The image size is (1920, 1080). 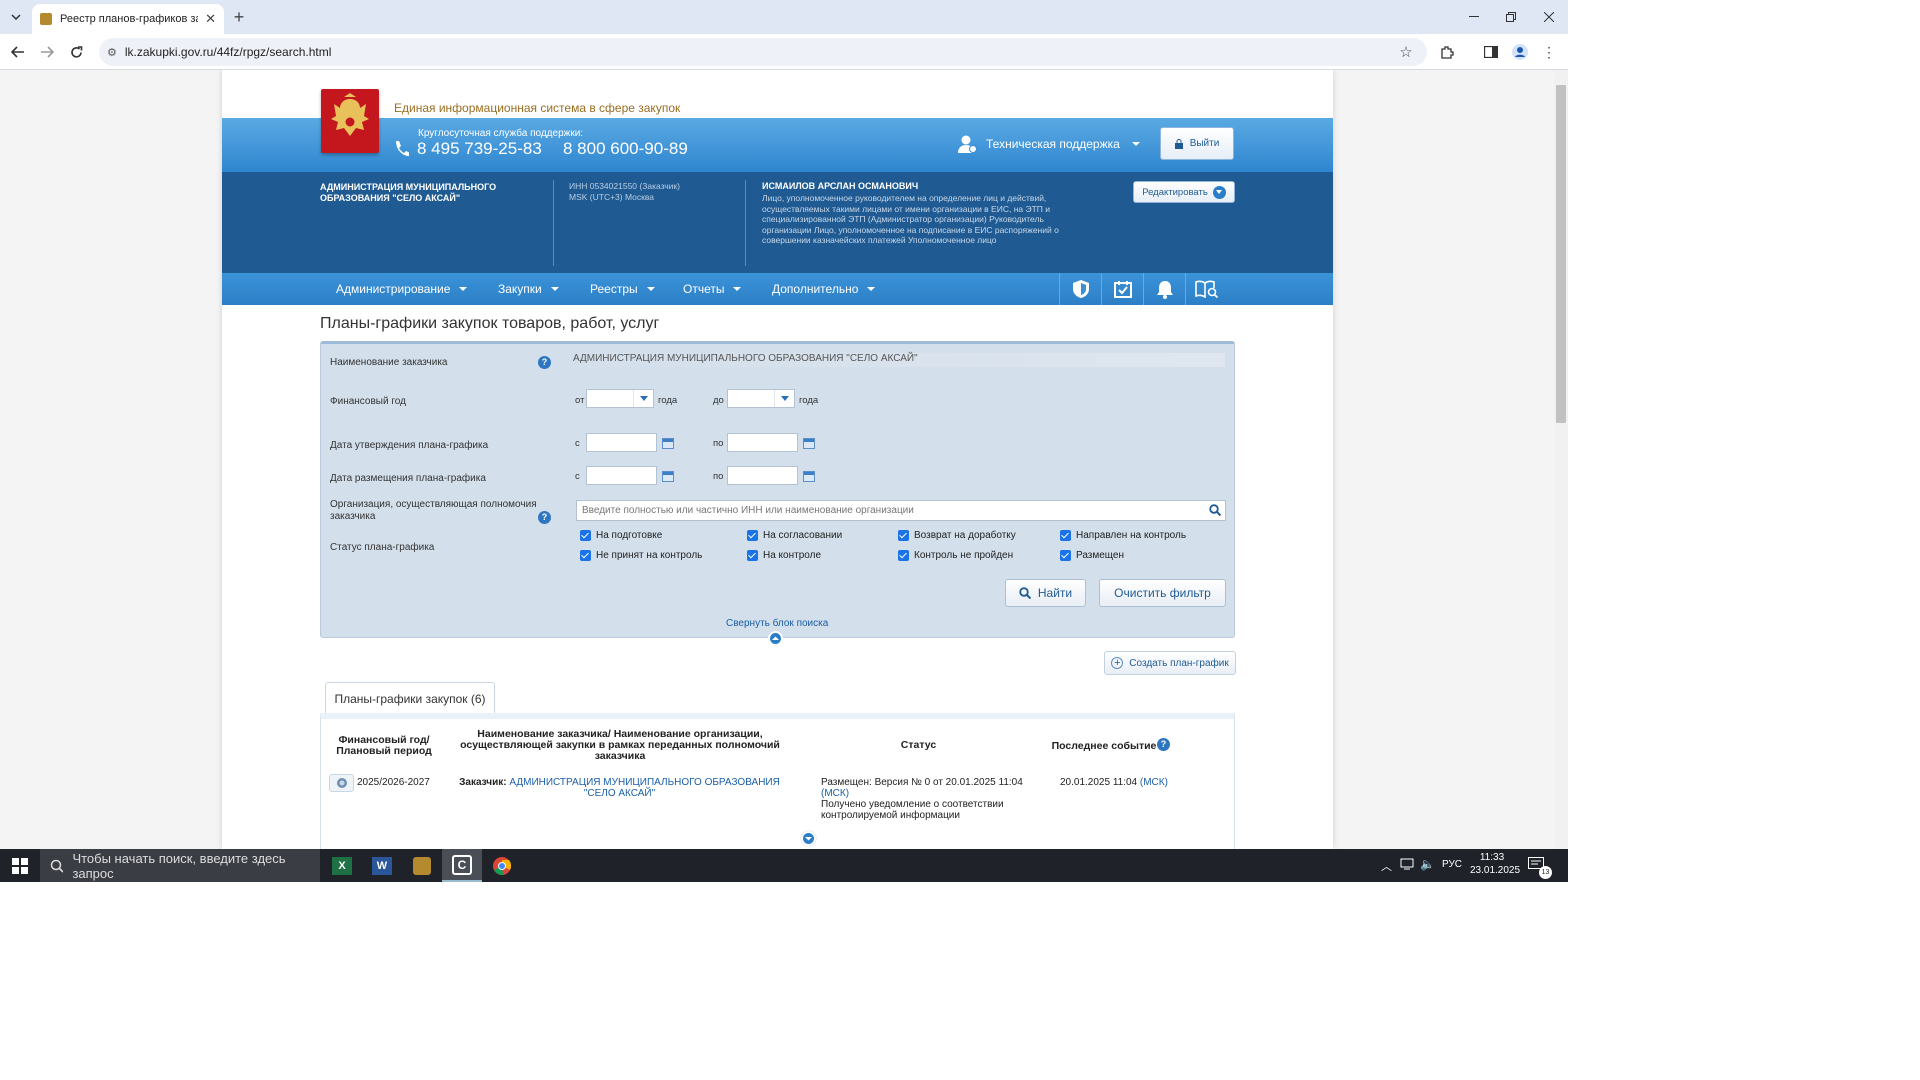 I want to click on status-checkbox-on-control: На контроле, so click(x=784, y=555).